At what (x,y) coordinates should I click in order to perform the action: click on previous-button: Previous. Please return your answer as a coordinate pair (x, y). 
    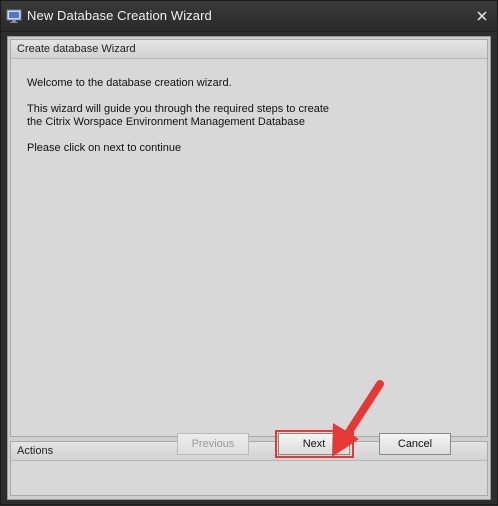
    Looking at the image, I should click on (213, 444).